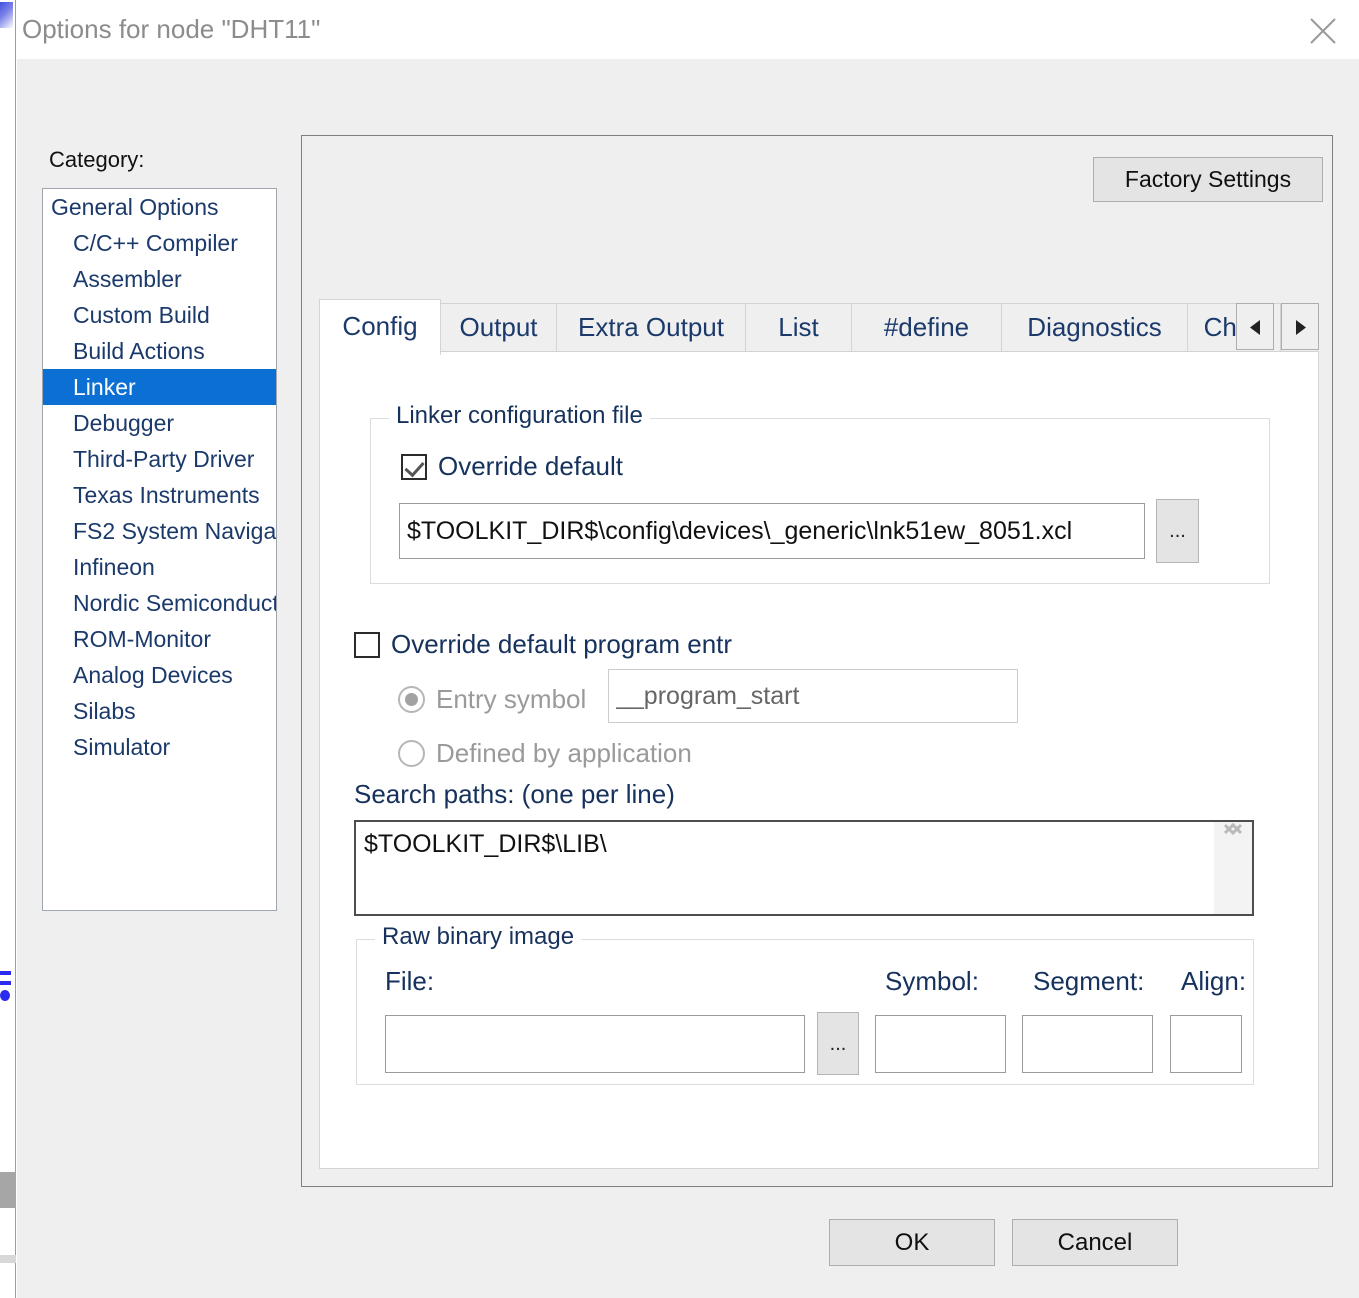  What do you see at coordinates (159, 315) in the screenshot?
I see `category-item-custom-build: Custom Build` at bounding box center [159, 315].